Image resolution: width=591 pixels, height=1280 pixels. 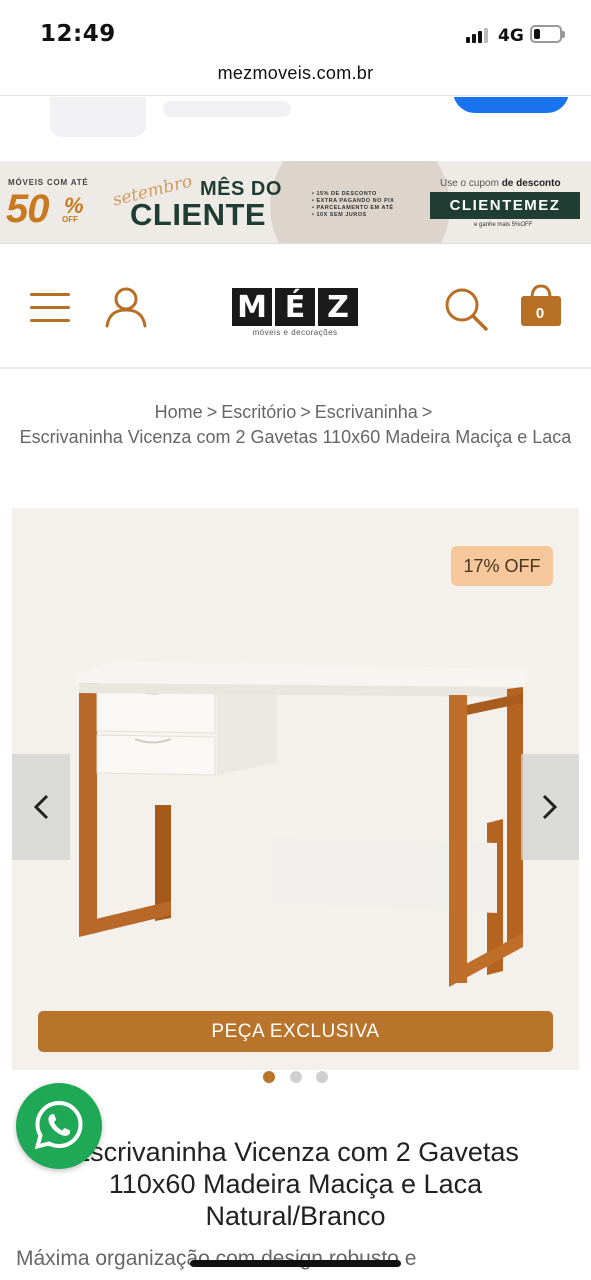 I want to click on promo-moveis-com-ate: MÓVEIS COM ATÉ, so click(x=48, y=182).